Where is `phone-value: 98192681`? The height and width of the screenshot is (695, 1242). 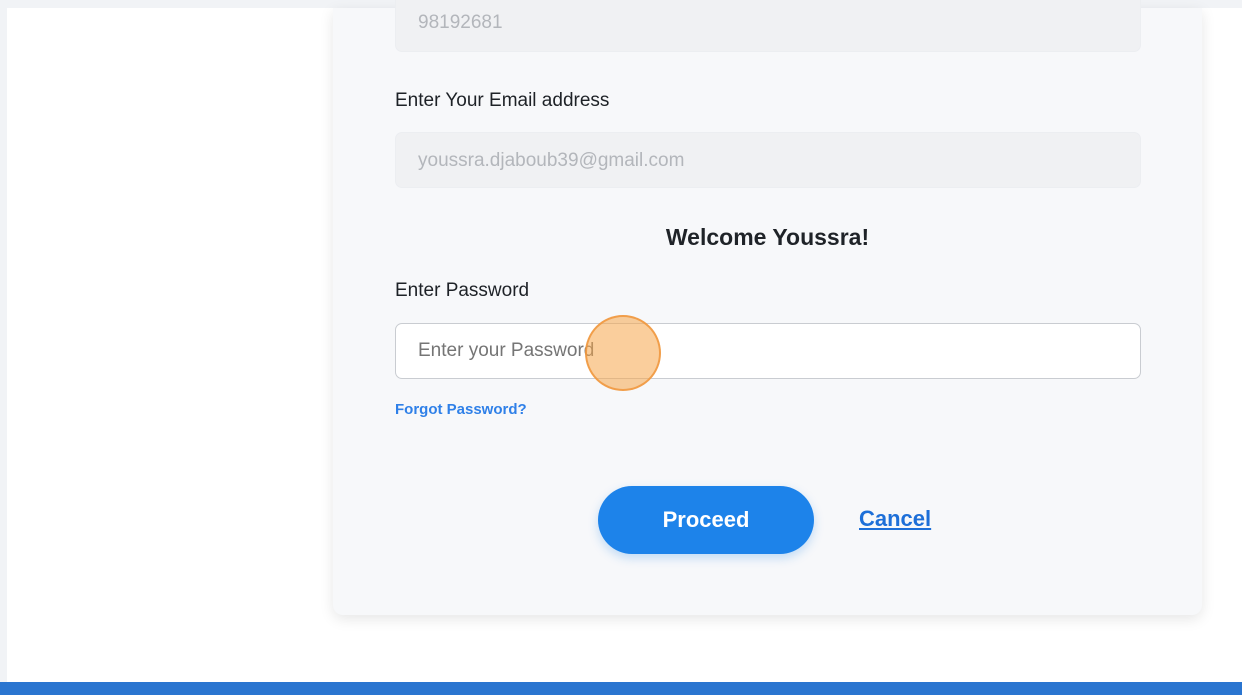
phone-value: 98192681 is located at coordinates (460, 22).